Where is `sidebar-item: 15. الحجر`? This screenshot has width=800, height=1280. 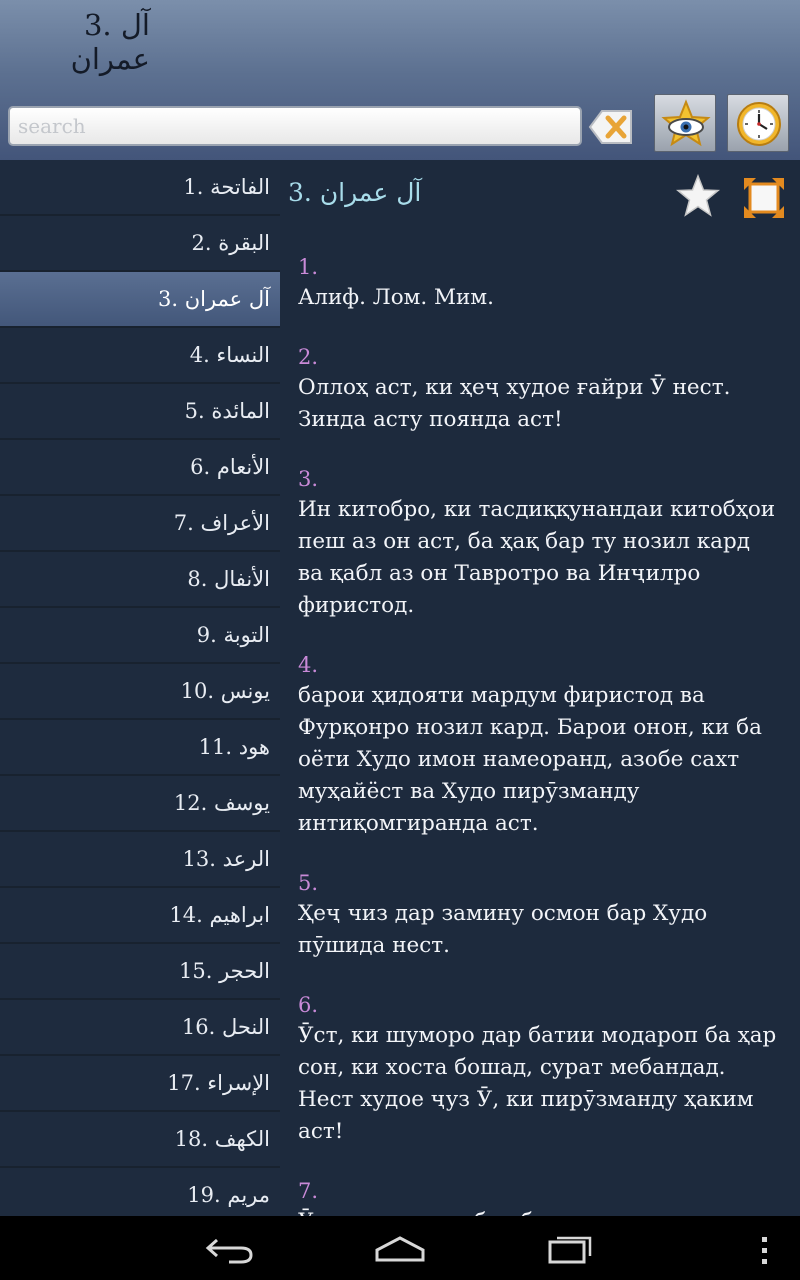 sidebar-item: 15. الحجر is located at coordinates (140, 972).